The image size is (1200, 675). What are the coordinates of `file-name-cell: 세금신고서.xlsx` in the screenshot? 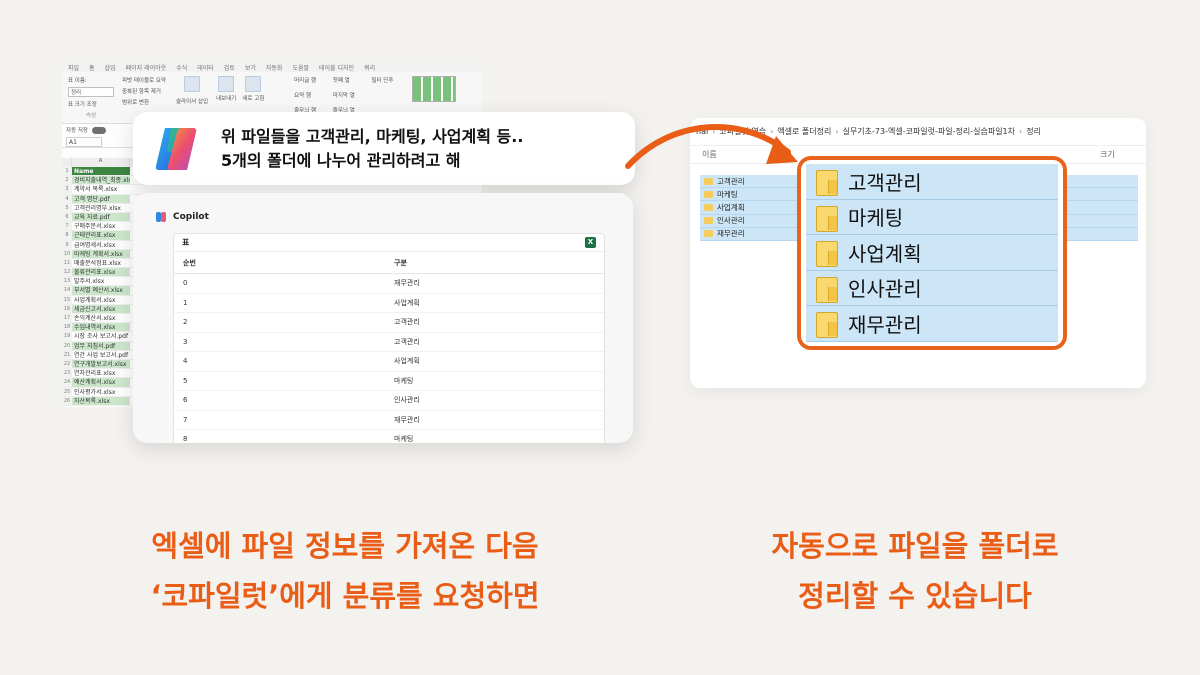 It's located at (101, 308).